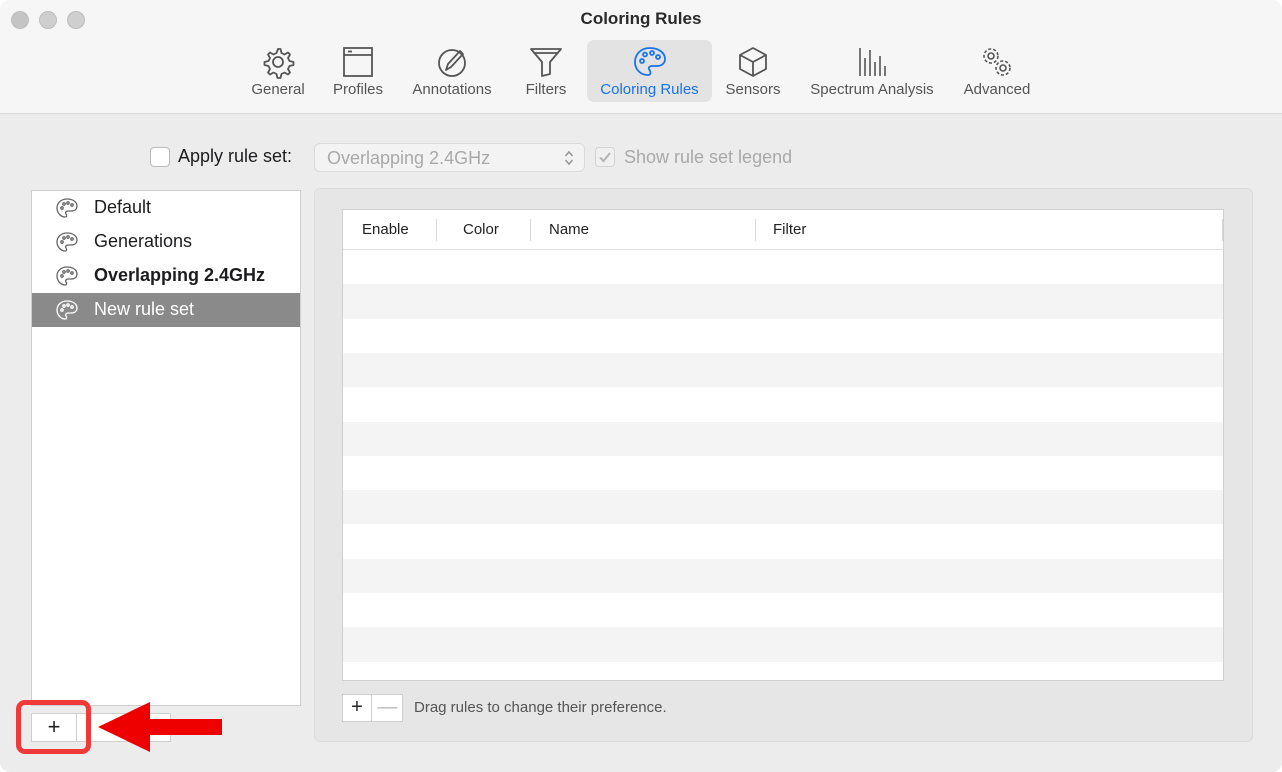 The width and height of the screenshot is (1282, 772). I want to click on tab-label: Spectrum Analysis, so click(872, 89).